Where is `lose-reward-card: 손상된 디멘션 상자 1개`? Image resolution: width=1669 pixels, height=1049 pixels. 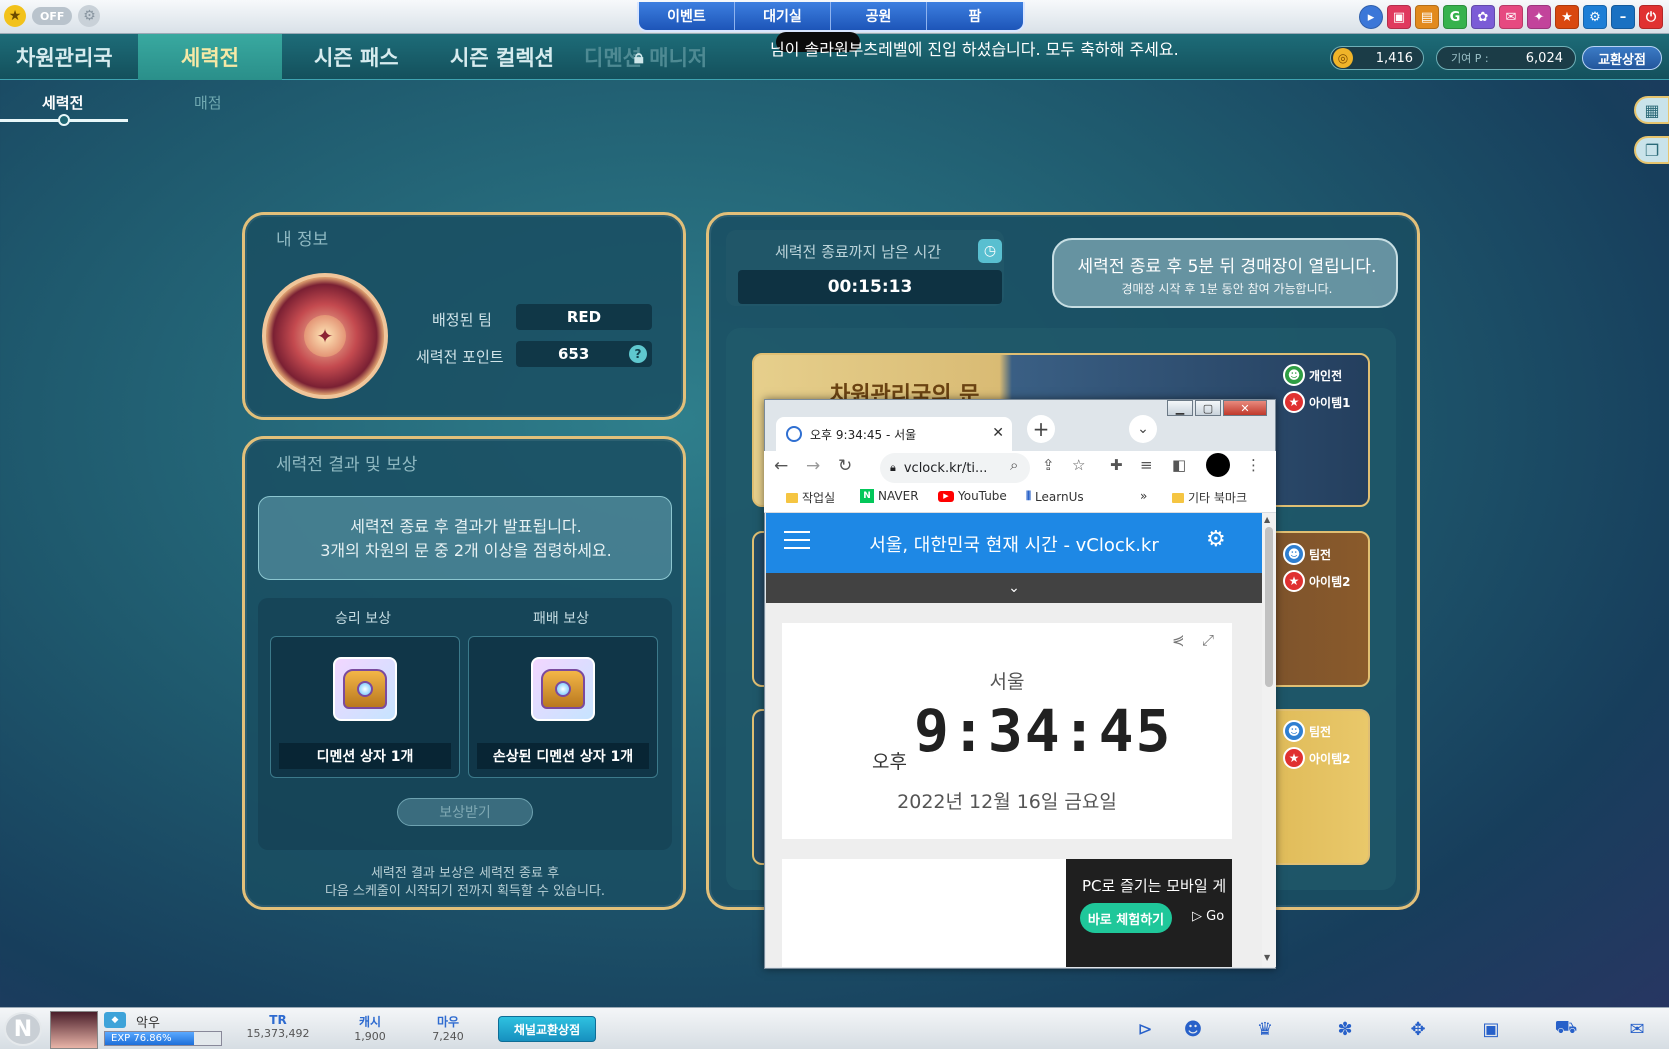
lose-reward-card: 손상된 디멘션 상자 1개 is located at coordinates (563, 707).